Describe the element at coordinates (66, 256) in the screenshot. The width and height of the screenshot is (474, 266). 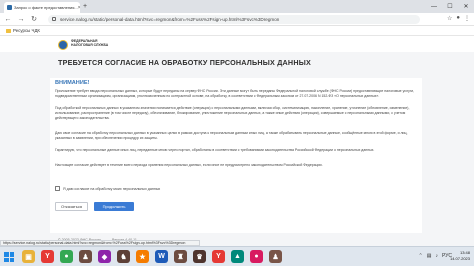
I see `taskbar-app-chrome-icon: ●` at that location.